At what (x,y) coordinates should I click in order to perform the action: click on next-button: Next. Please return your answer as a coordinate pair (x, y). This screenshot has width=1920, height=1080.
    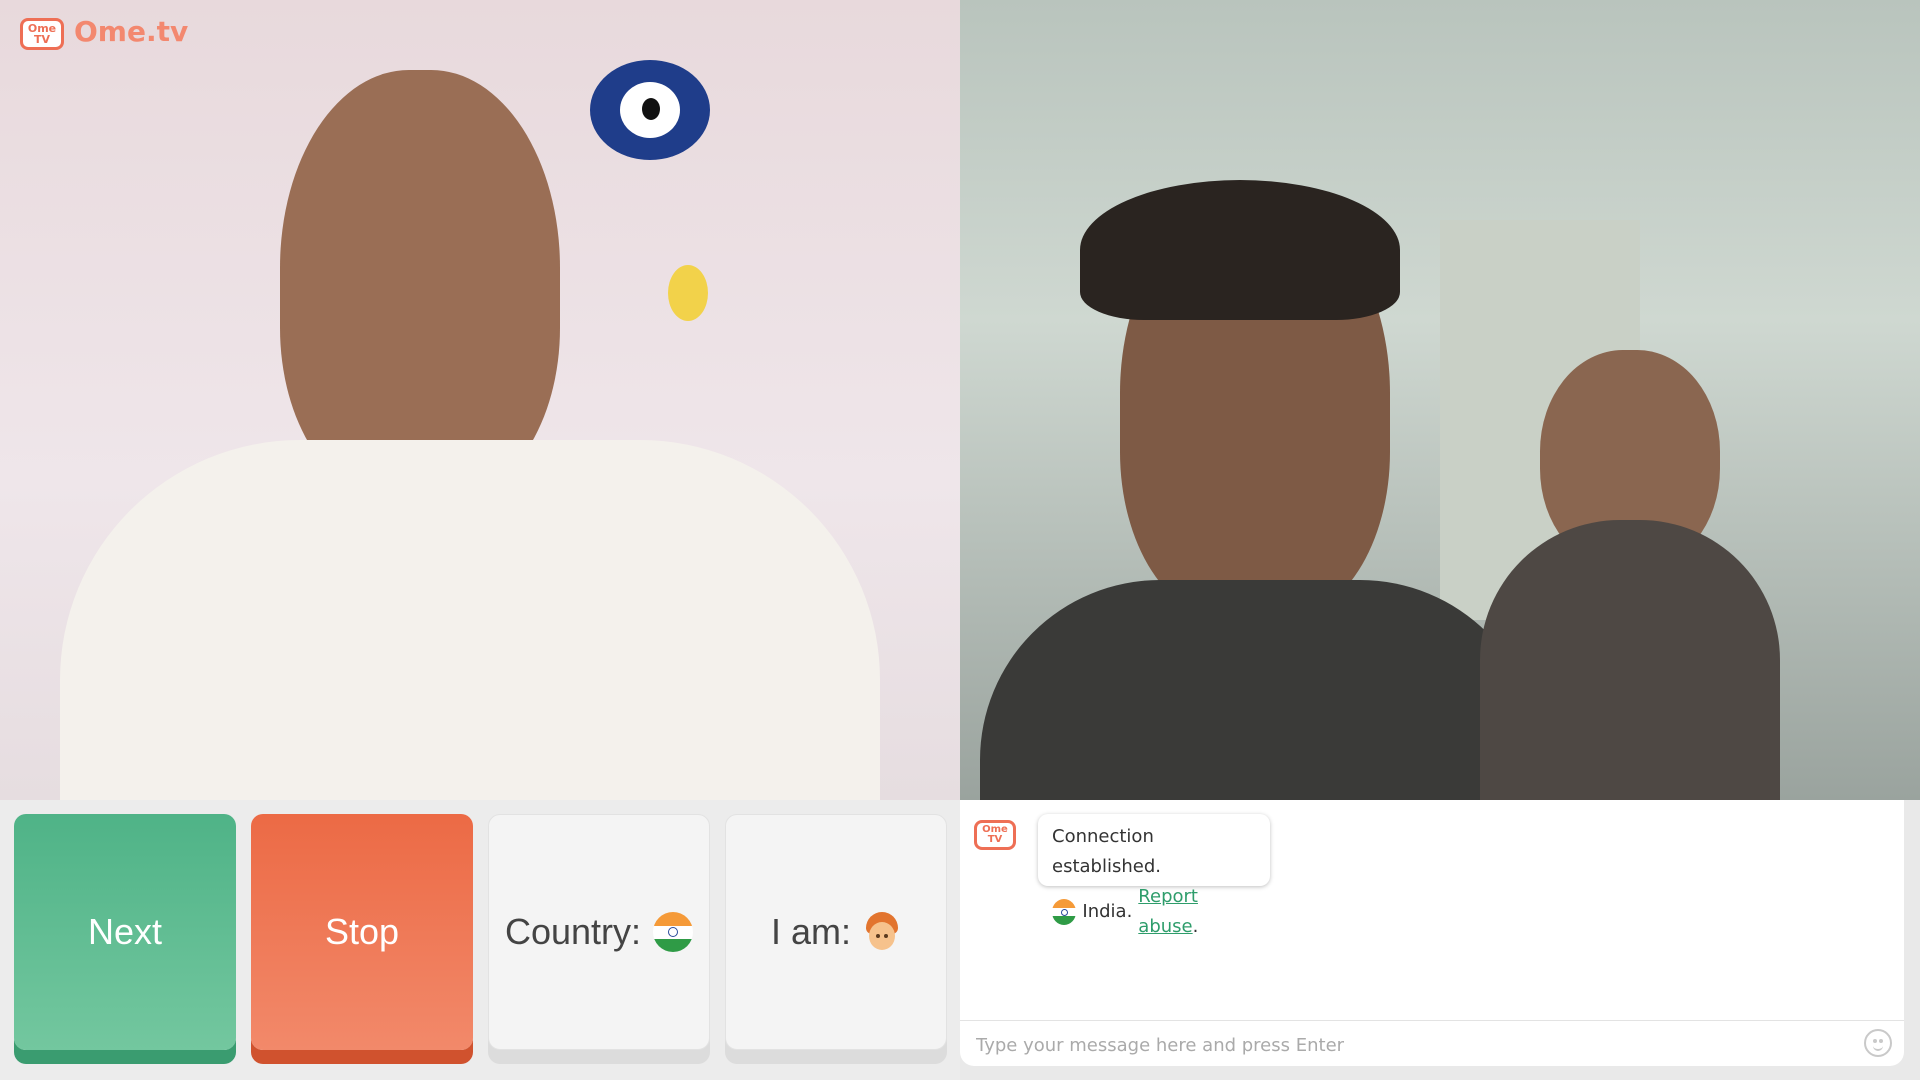
    Looking at the image, I should click on (125, 932).